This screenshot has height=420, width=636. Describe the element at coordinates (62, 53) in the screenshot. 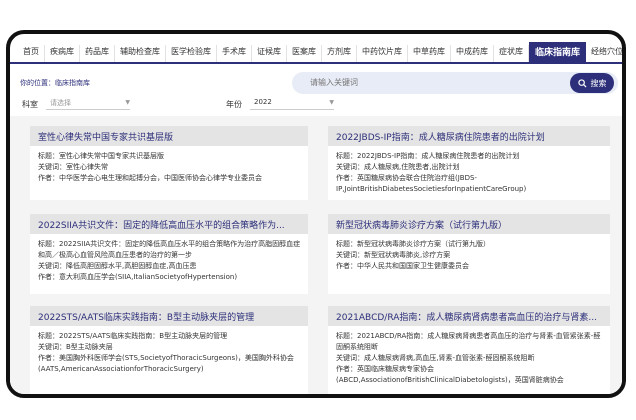

I see `nav-item: 疾病库` at that location.